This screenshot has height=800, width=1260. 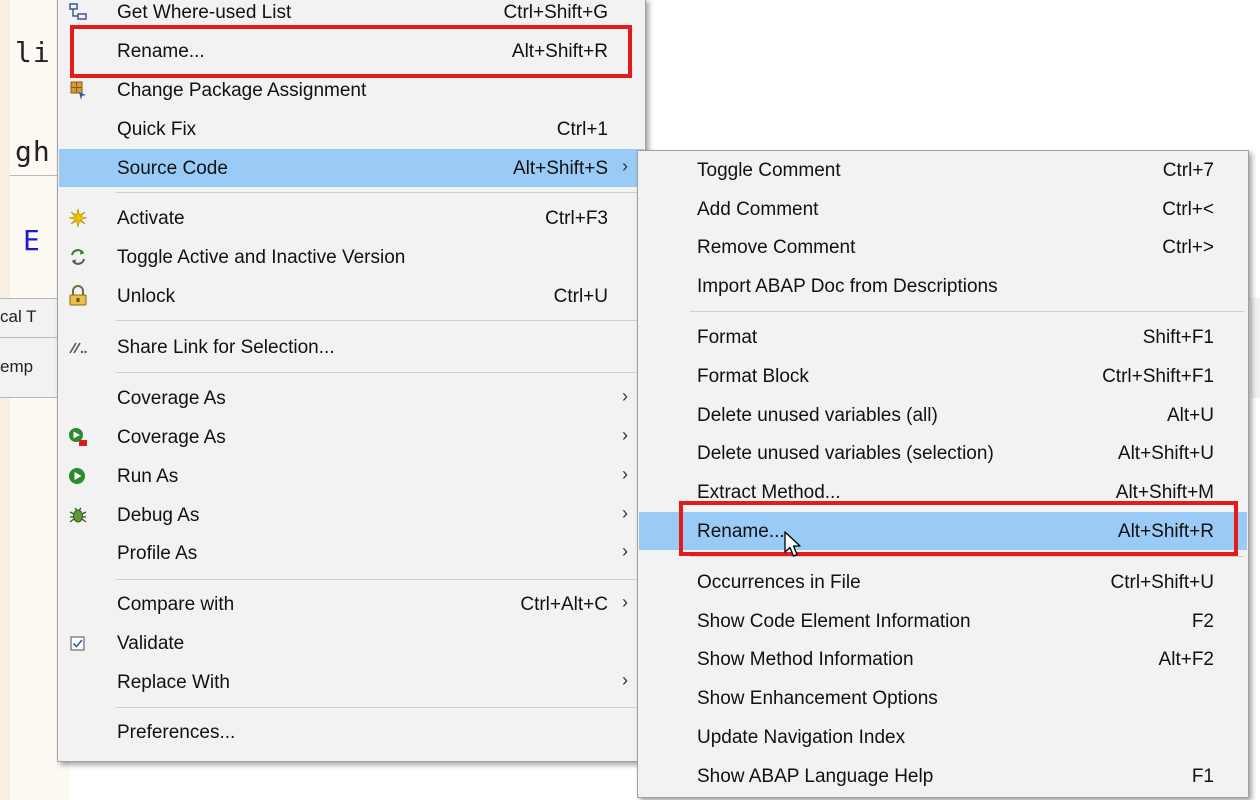 What do you see at coordinates (564, 604) in the screenshot?
I see `menu-item-shortcut: Ctrl+Alt+C` at bounding box center [564, 604].